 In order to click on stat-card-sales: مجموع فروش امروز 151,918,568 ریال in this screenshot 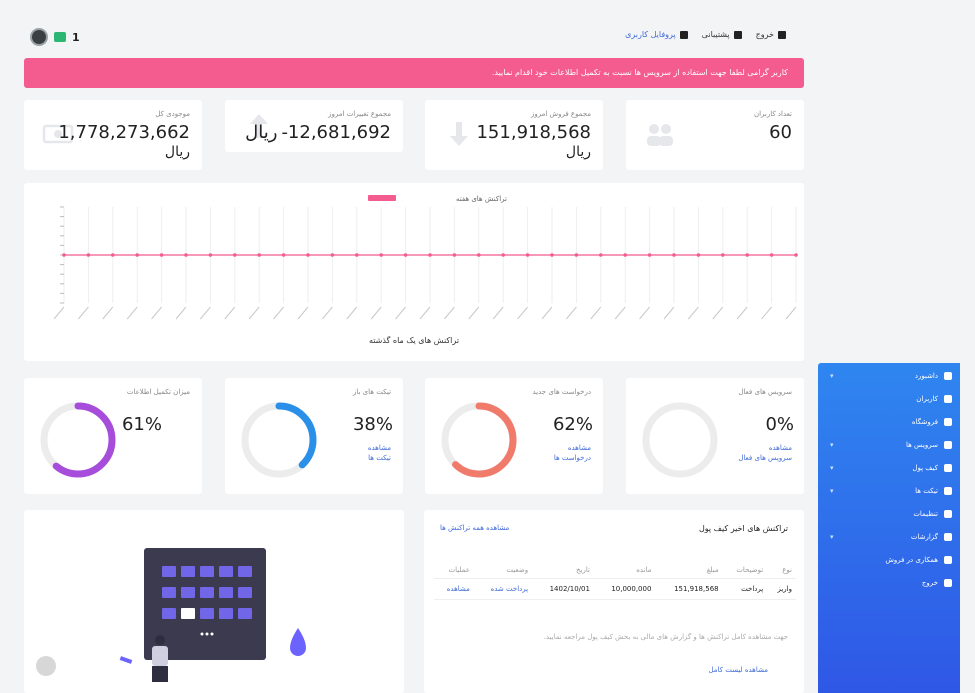, I will do `click(514, 135)`.